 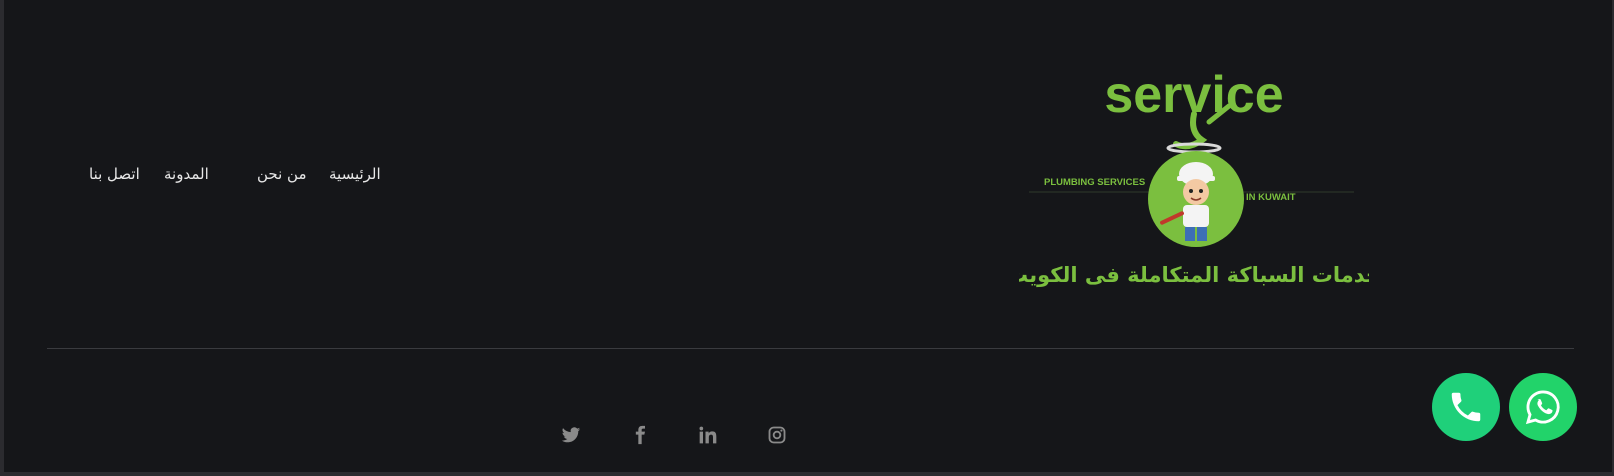 I want to click on footer-divider, so click(x=810, y=348).